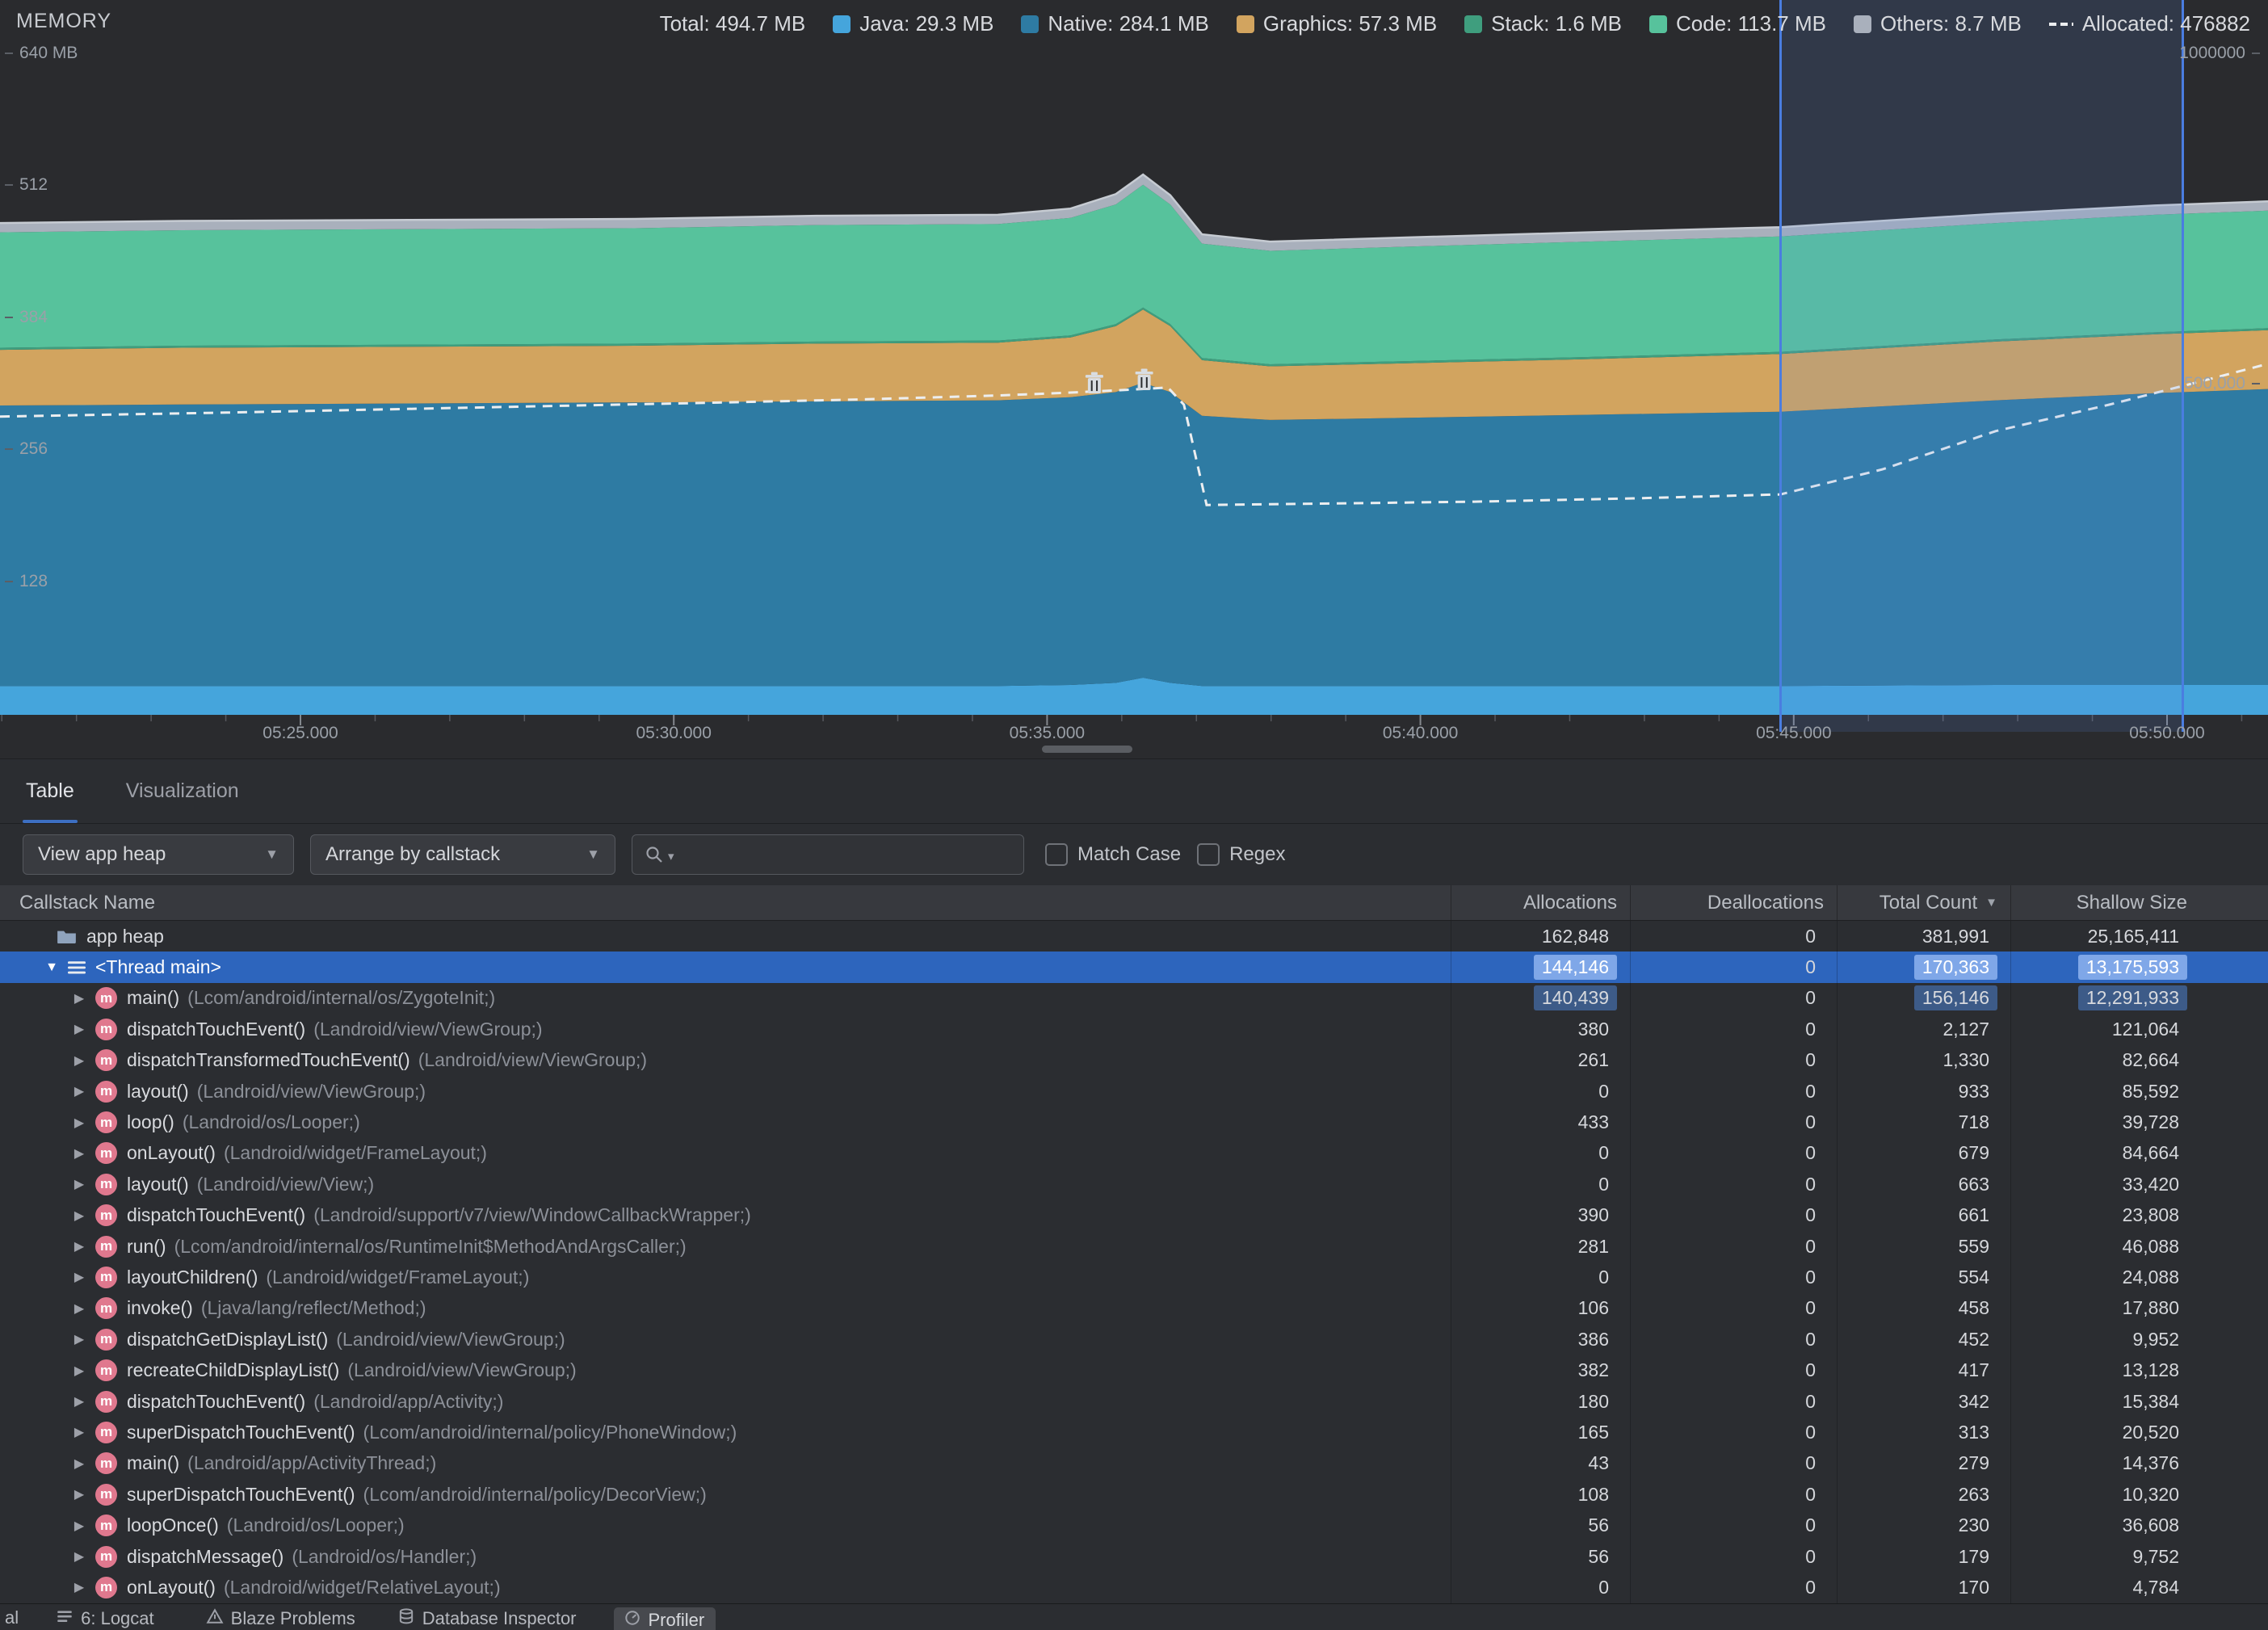 This screenshot has width=2268, height=1630. Describe the element at coordinates (593, 854) in the screenshot. I see `chevron-down-icon: ▼` at that location.